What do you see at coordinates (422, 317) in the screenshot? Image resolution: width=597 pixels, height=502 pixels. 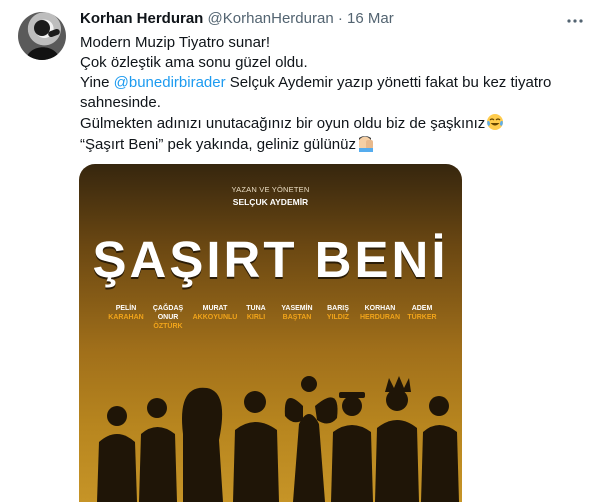 I see `cast-last-name: TÜRKER` at bounding box center [422, 317].